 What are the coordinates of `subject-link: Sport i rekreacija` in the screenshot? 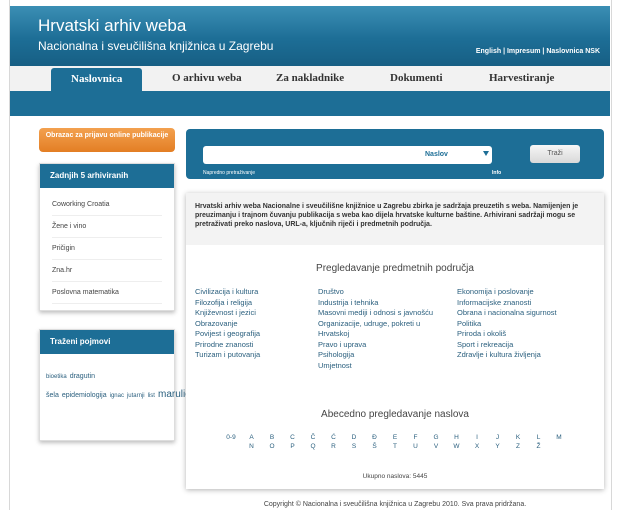 It's located at (527, 345).